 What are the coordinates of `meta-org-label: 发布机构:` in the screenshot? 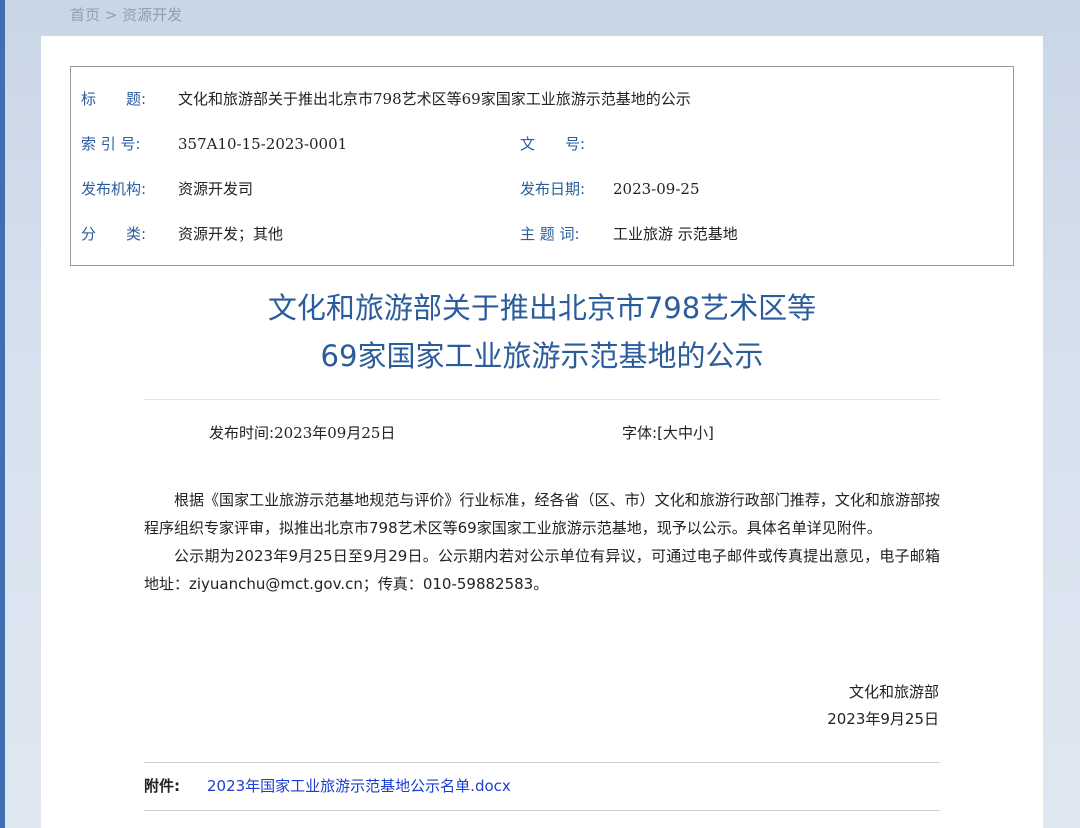 It's located at (114, 189).